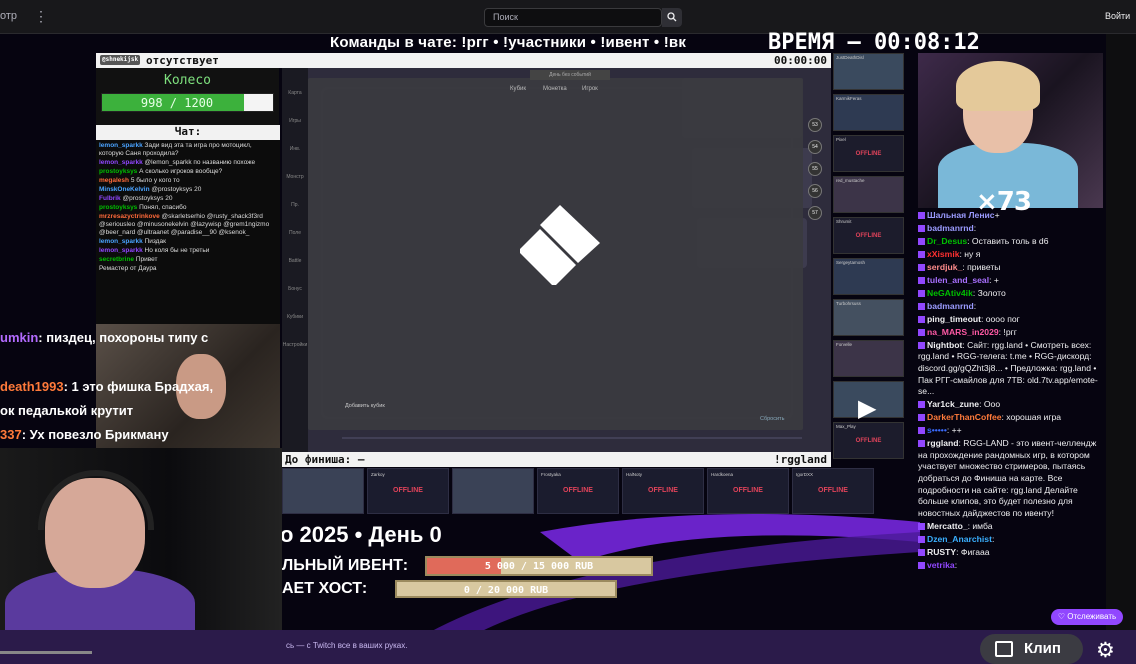 This screenshot has width=1136, height=664. Describe the element at coordinates (506, 590) in the screenshot. I see `host-value: 0 / 20 000 RUB` at that location.